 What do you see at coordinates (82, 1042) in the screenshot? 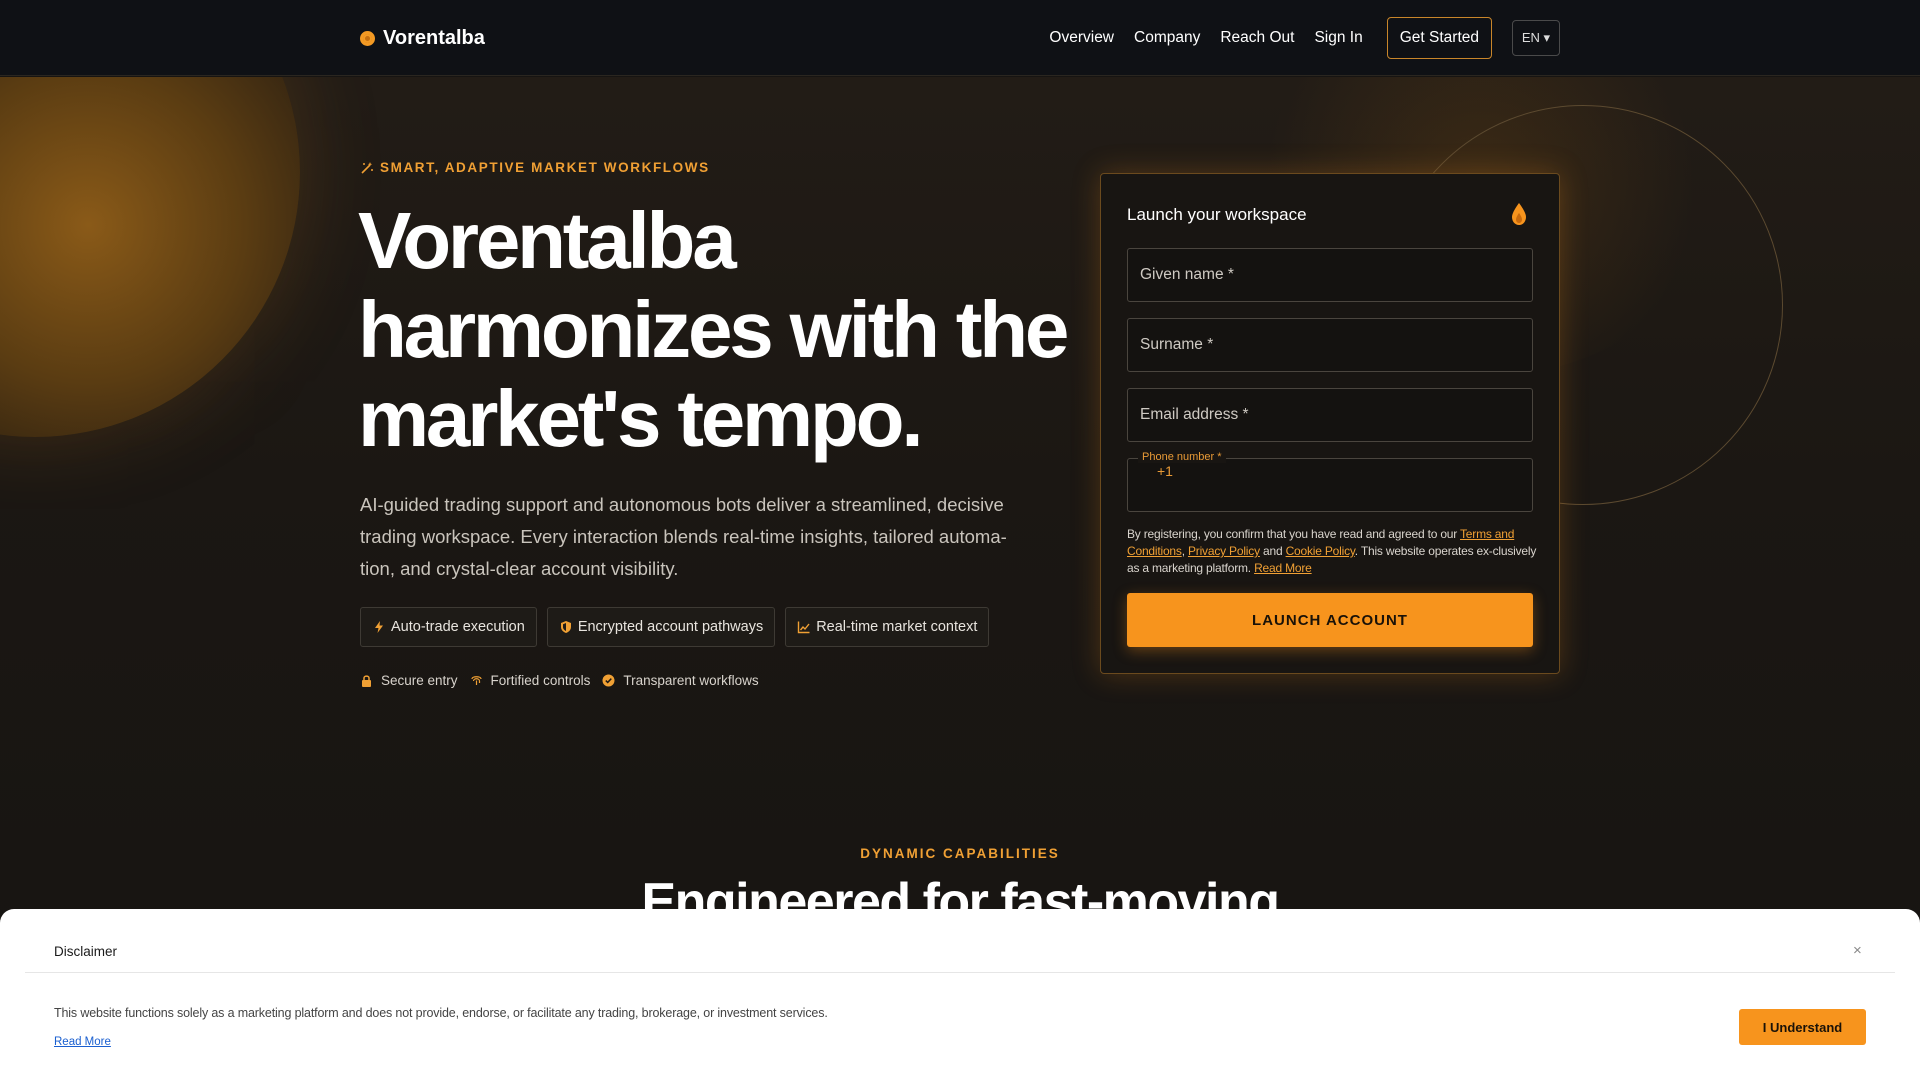
I see `disclaimer-read-more-link: Read More` at bounding box center [82, 1042].